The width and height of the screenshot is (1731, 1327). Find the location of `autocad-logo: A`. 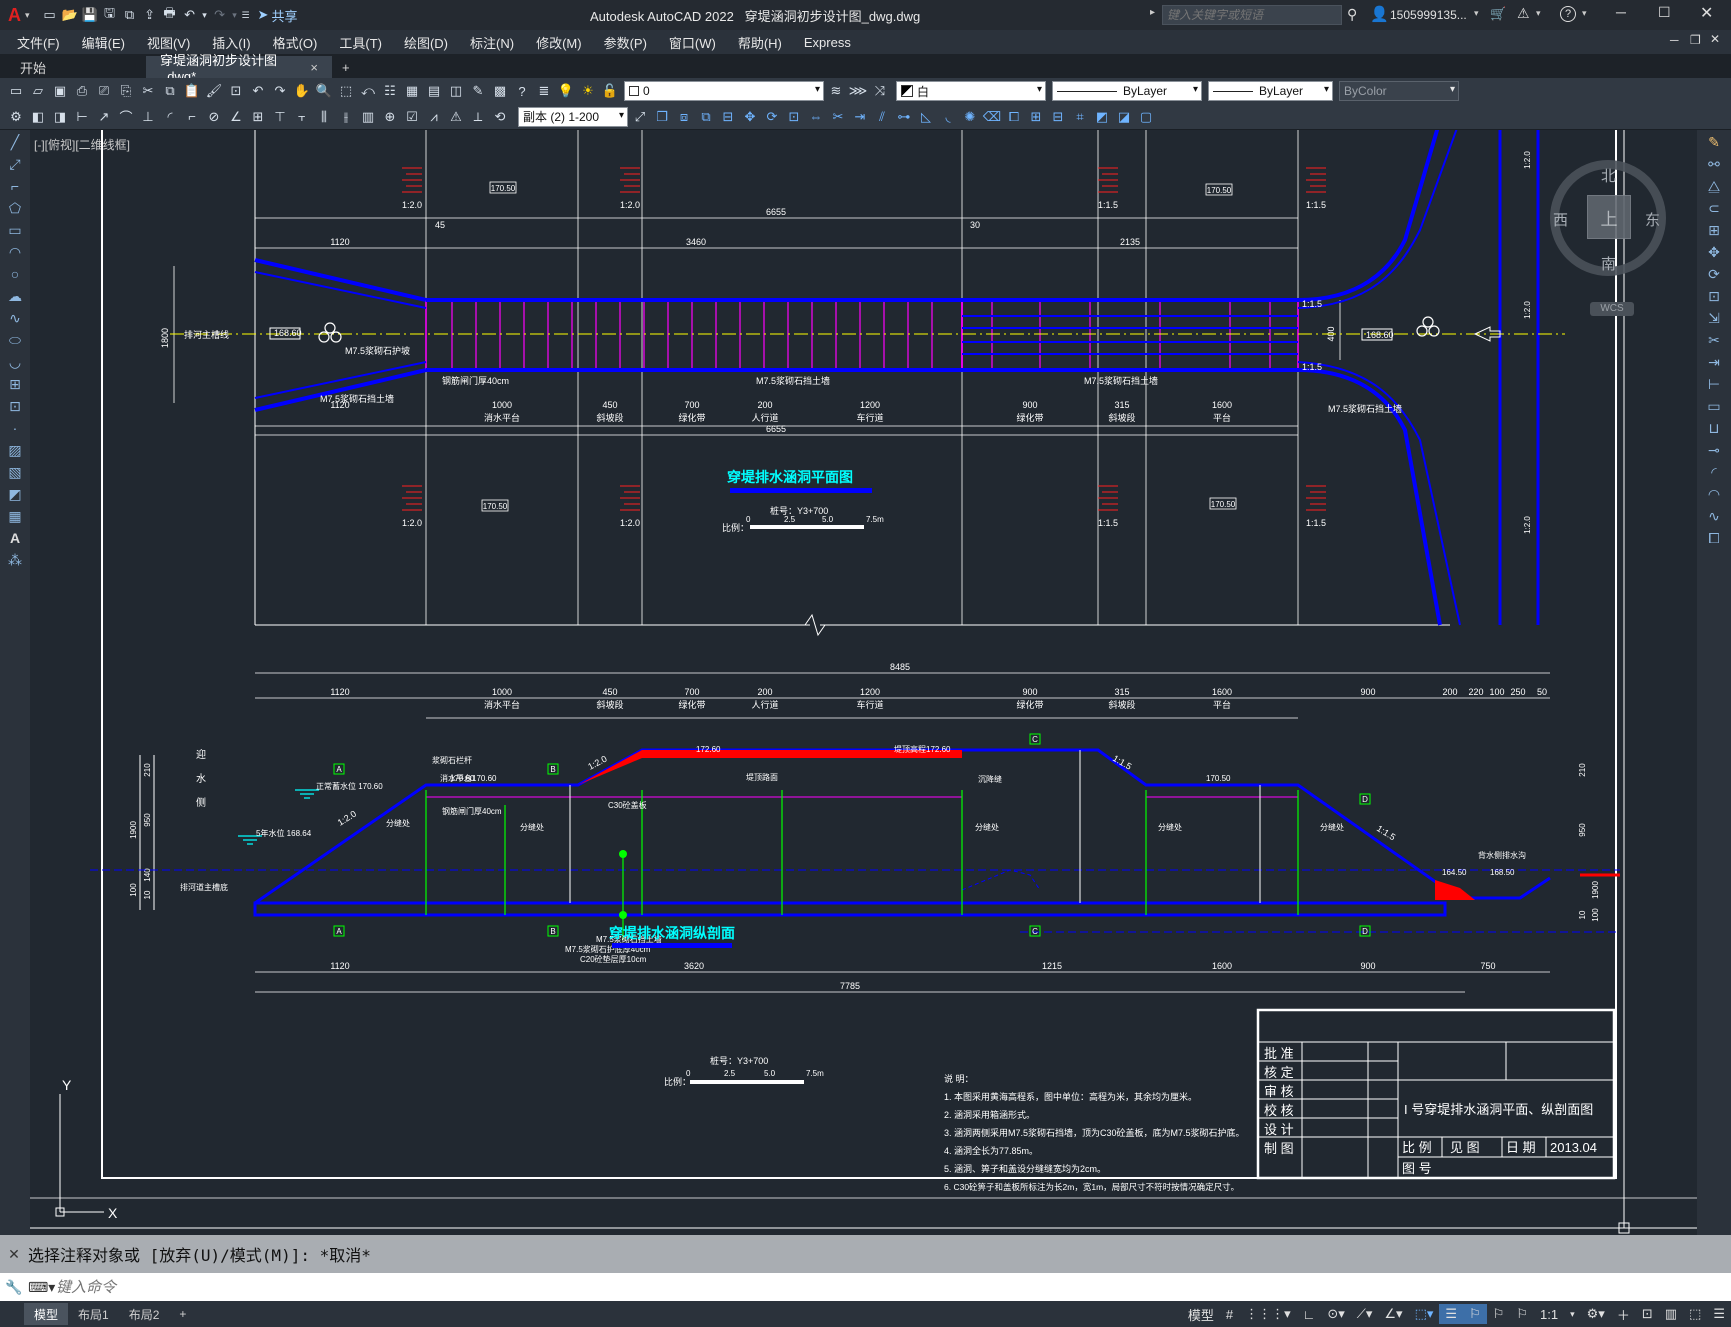

autocad-logo: A is located at coordinates (14, 15).